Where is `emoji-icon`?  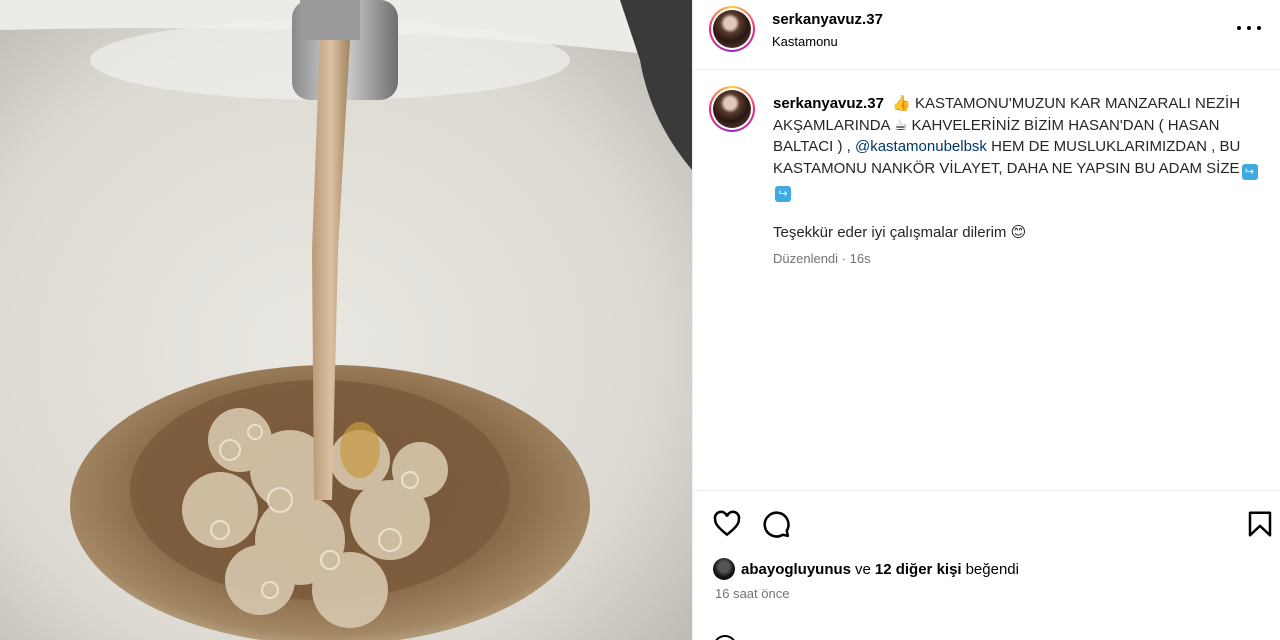
emoji-icon is located at coordinates (725, 637).